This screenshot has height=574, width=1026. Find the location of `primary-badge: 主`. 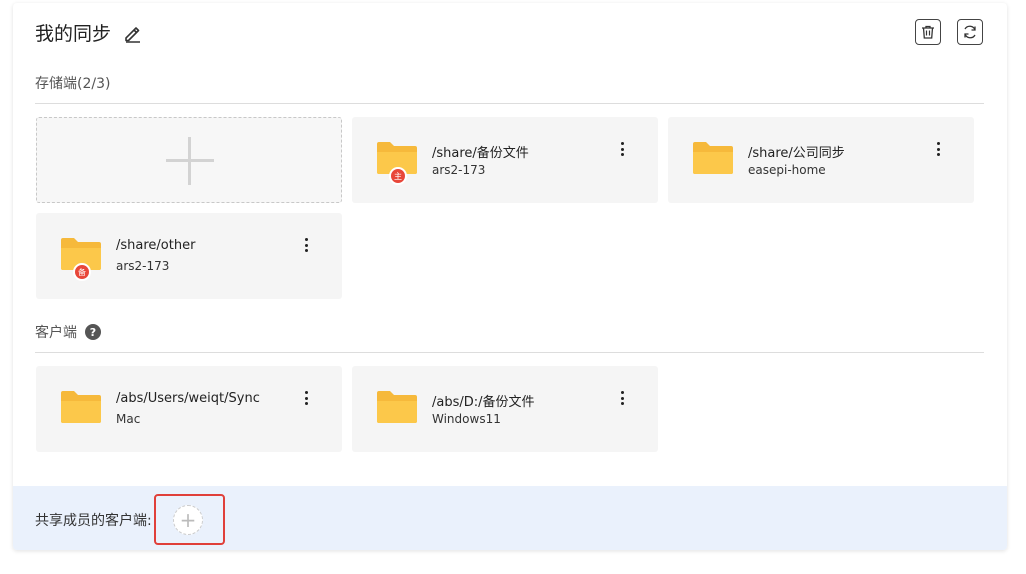

primary-badge: 主 is located at coordinates (398, 176).